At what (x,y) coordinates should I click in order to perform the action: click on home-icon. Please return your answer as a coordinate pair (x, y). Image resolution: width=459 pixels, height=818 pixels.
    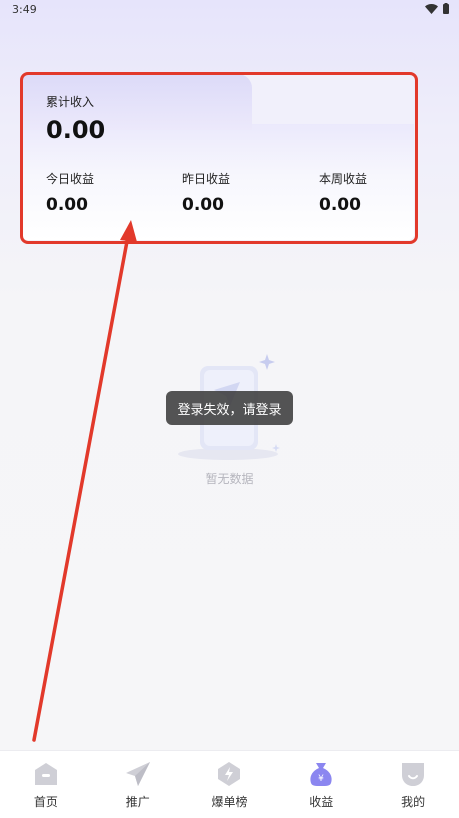
    Looking at the image, I should click on (45, 774).